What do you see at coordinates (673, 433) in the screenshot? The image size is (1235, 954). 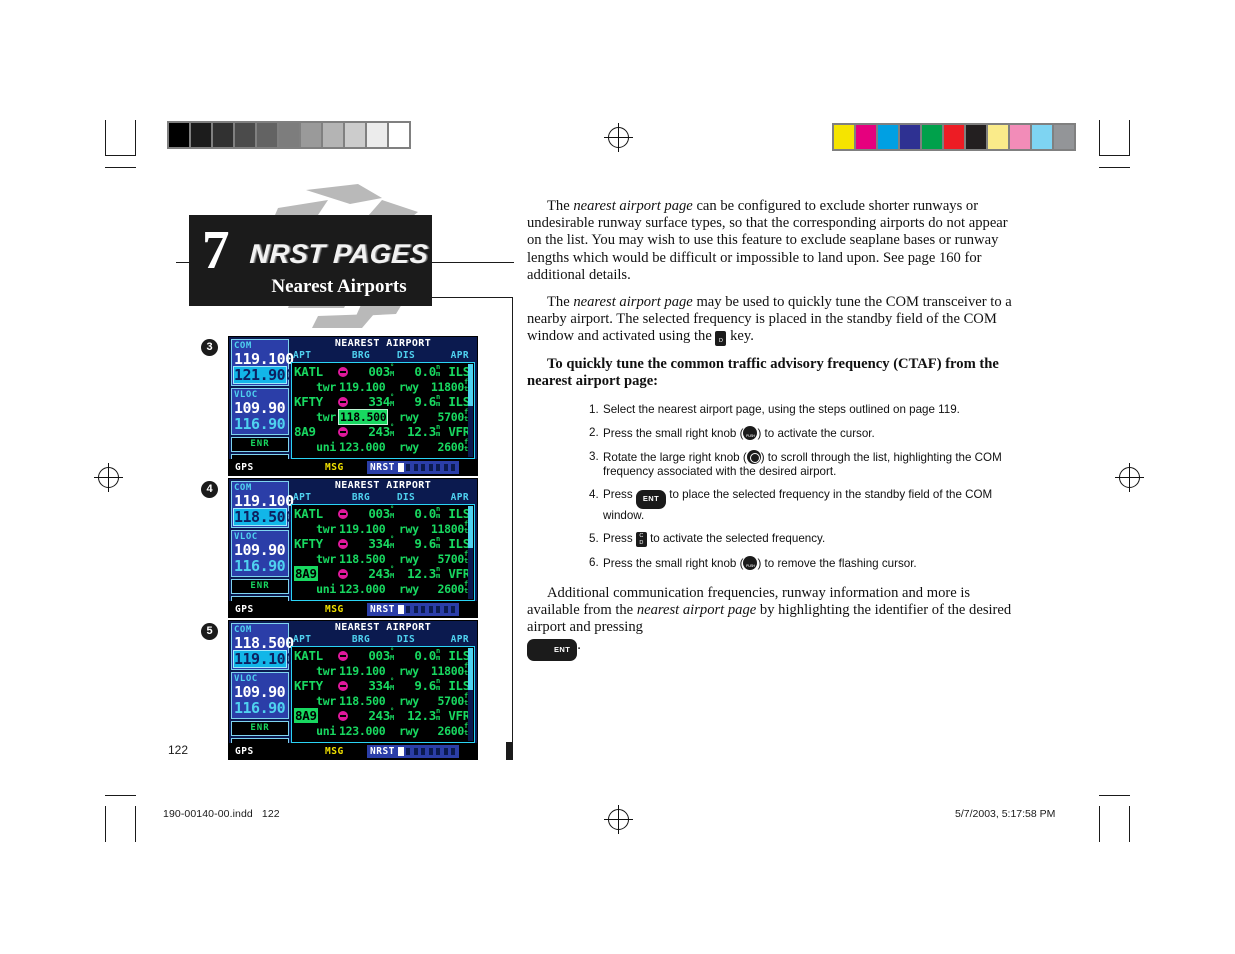 I see `step-text: Press the small right knob (` at bounding box center [673, 433].